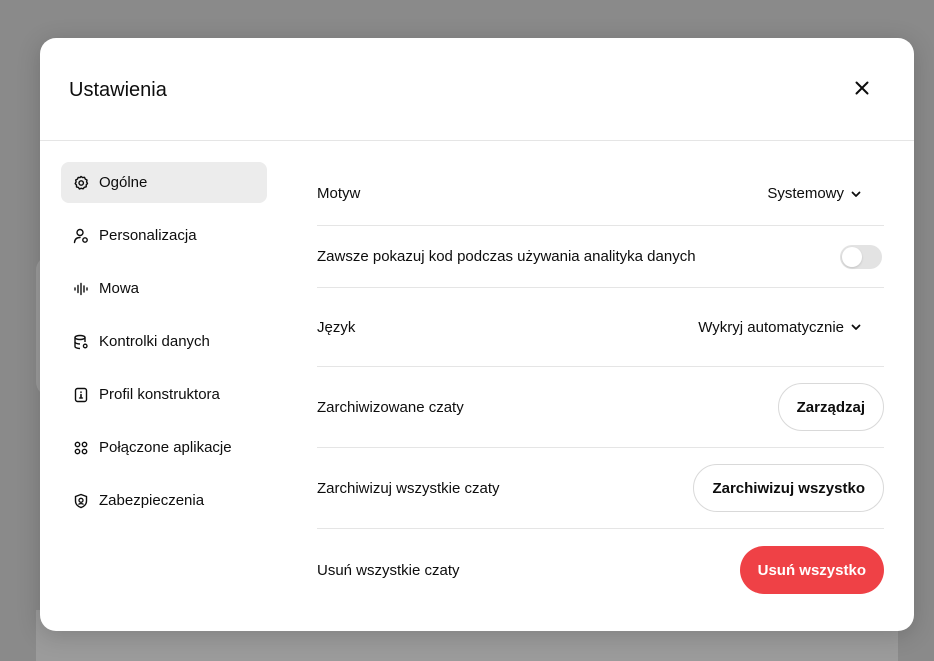 This screenshot has height=661, width=934. Describe the element at coordinates (852, 256) in the screenshot. I see `toggle-knob` at that location.